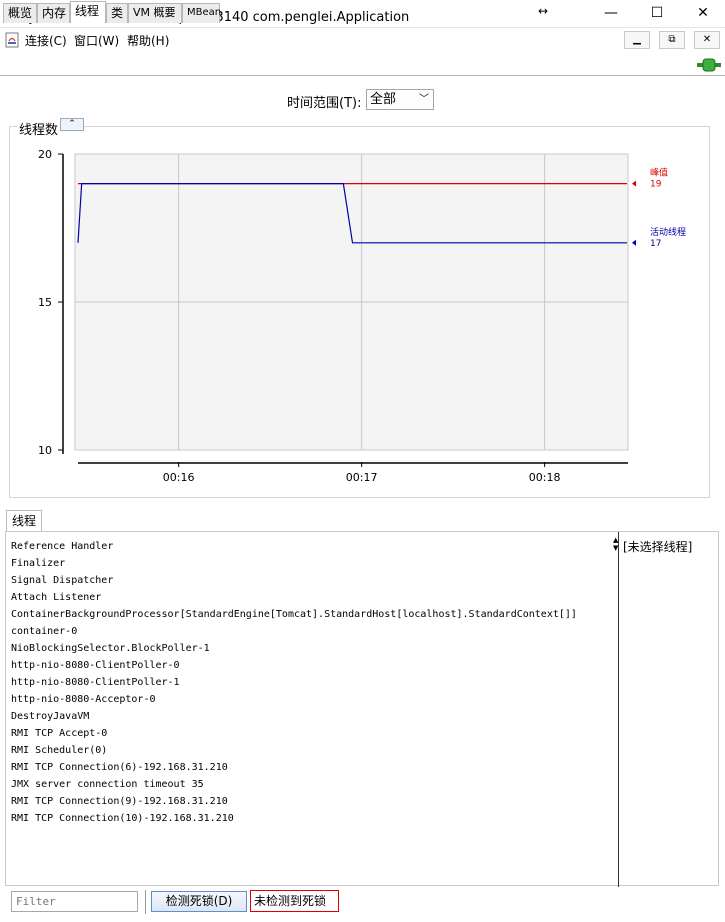 The image size is (725, 922). What do you see at coordinates (659, 173) in the screenshot?
I see `legend-label-0: 峰值` at bounding box center [659, 173].